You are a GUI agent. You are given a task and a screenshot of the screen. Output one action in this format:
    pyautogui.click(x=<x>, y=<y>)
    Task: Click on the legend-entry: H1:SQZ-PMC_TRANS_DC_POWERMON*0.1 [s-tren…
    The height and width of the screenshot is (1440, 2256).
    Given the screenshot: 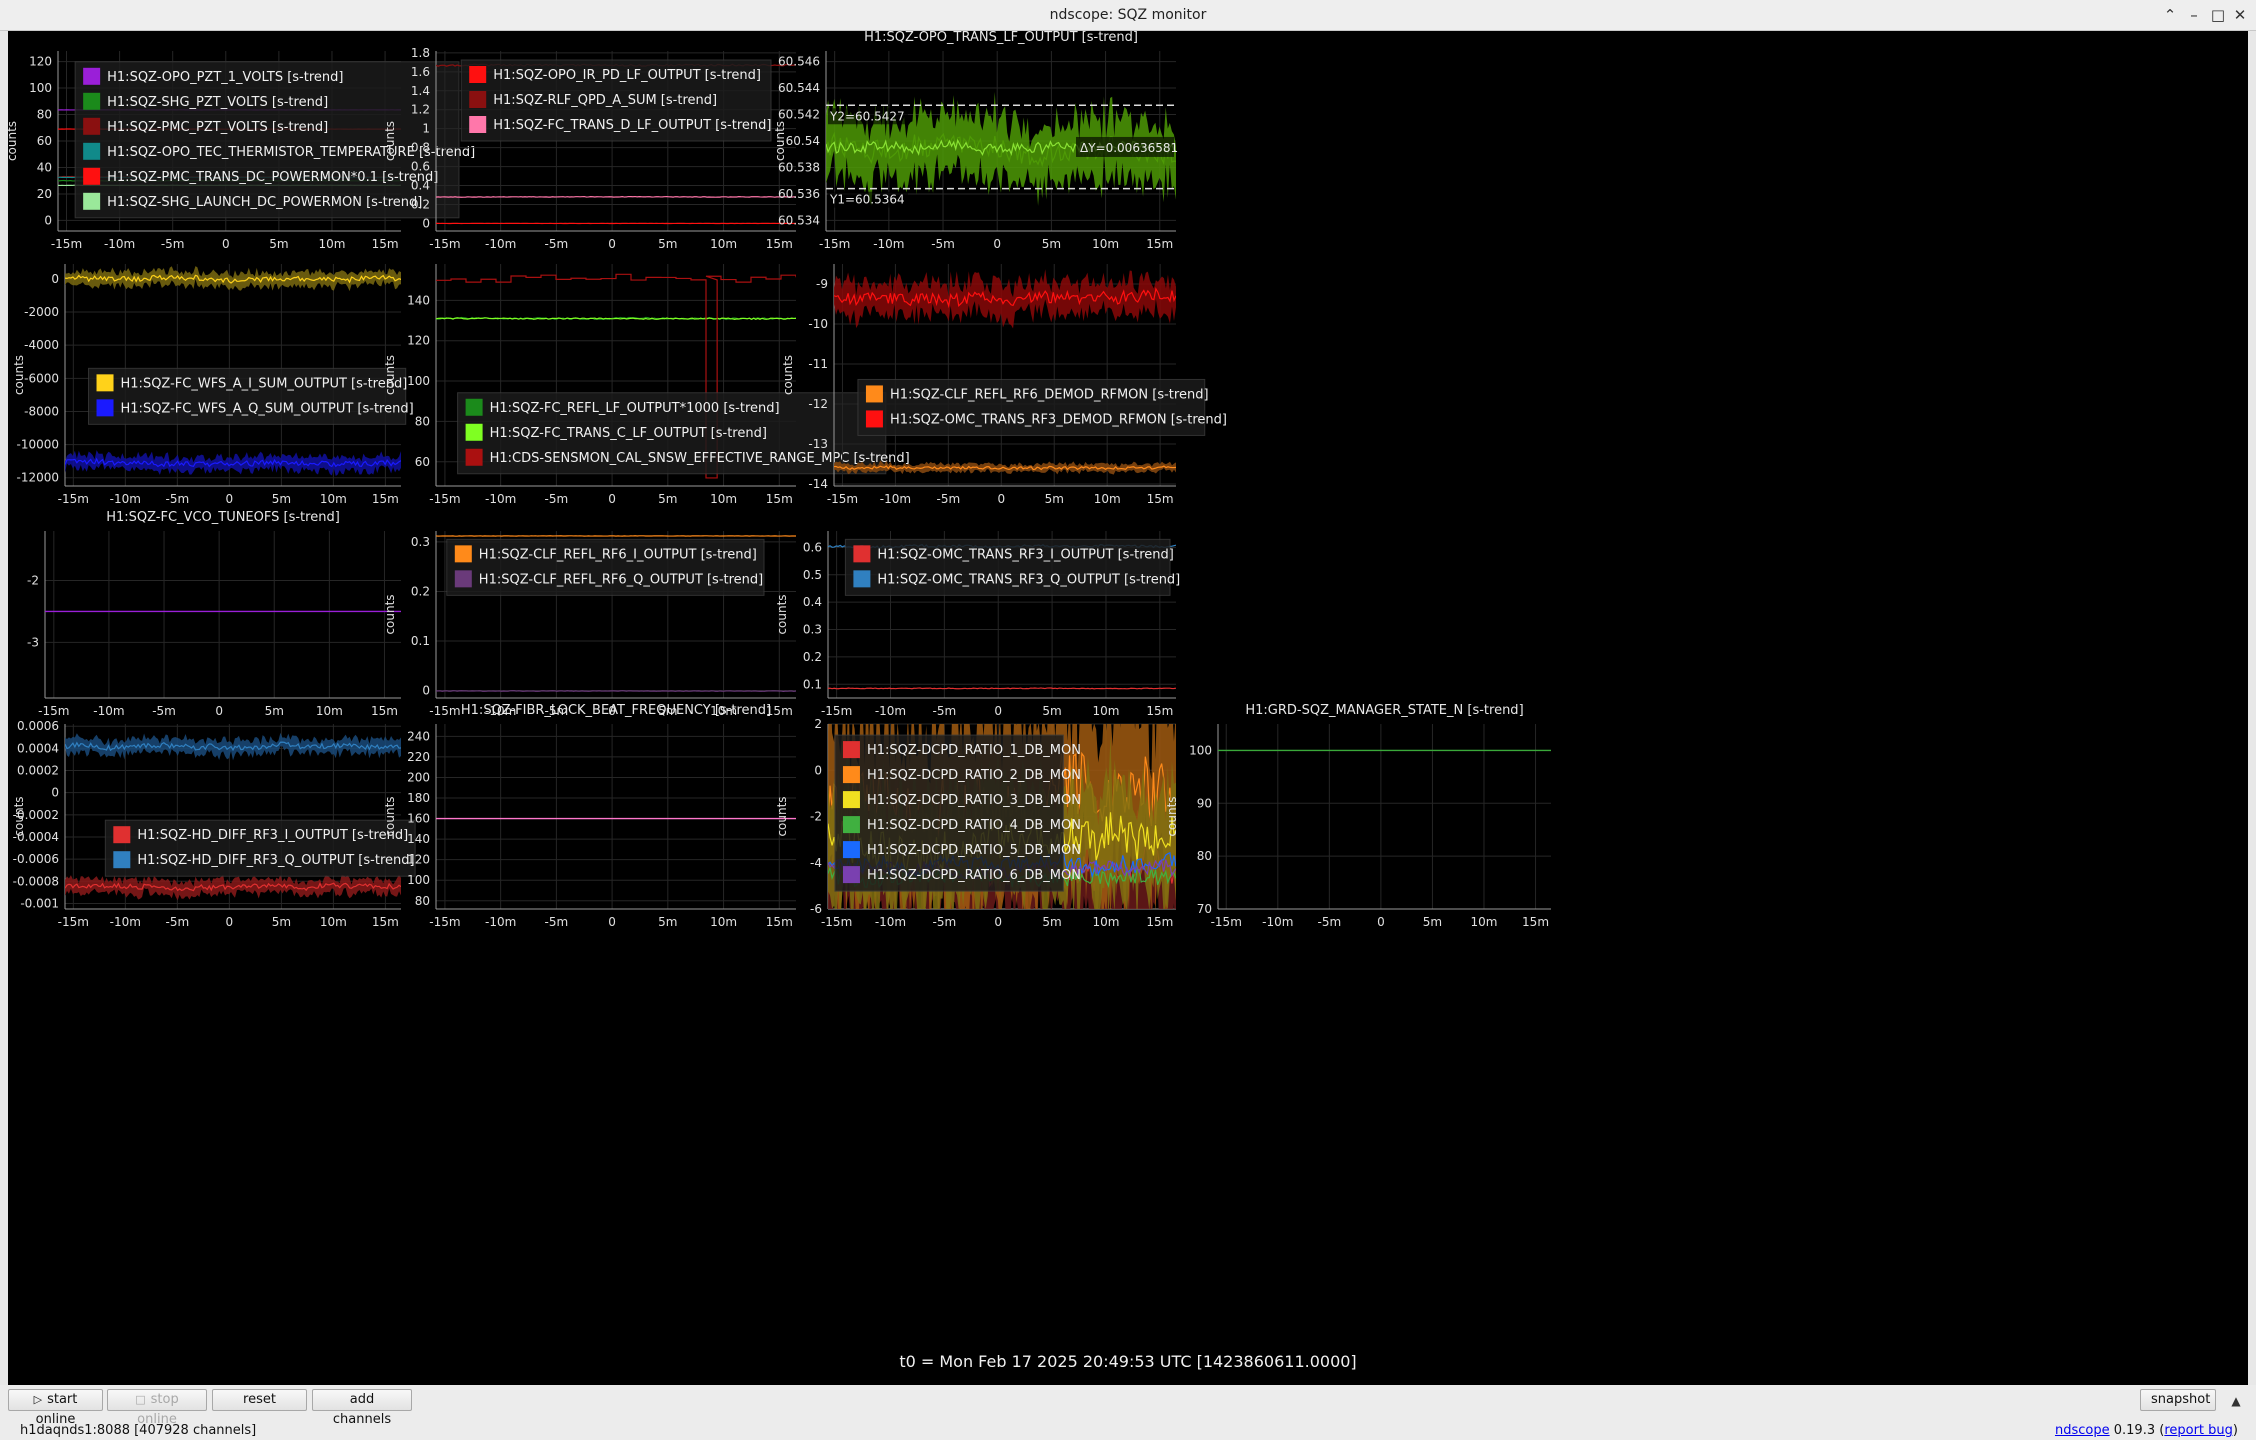 What is the action you would take?
    pyautogui.click(x=272, y=177)
    